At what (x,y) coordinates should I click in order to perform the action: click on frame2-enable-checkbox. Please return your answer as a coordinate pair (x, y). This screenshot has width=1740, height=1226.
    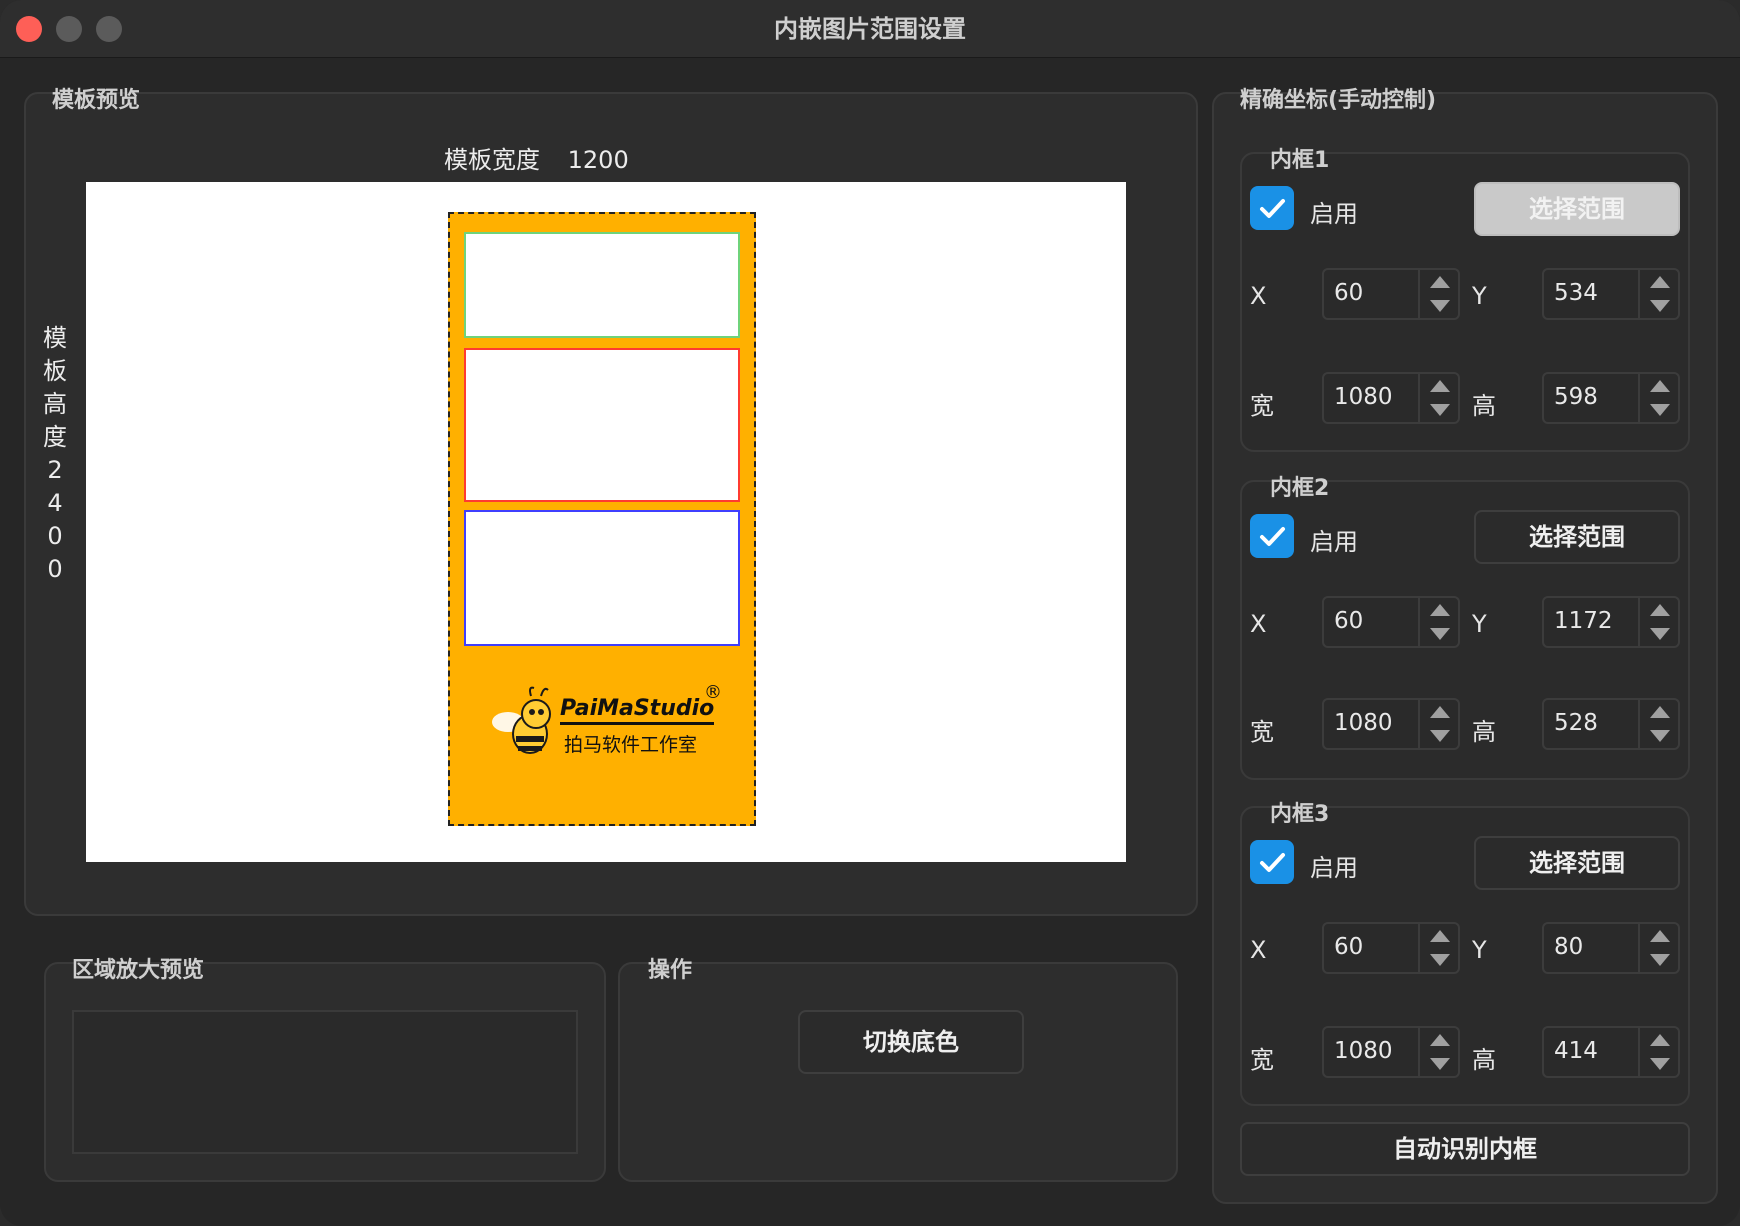
    Looking at the image, I should click on (1272, 536).